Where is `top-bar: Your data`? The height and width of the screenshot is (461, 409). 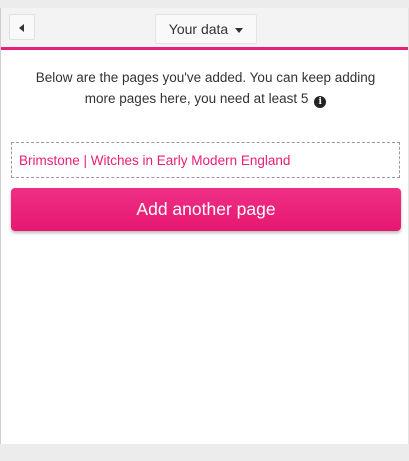
top-bar: Your data is located at coordinates (204, 29).